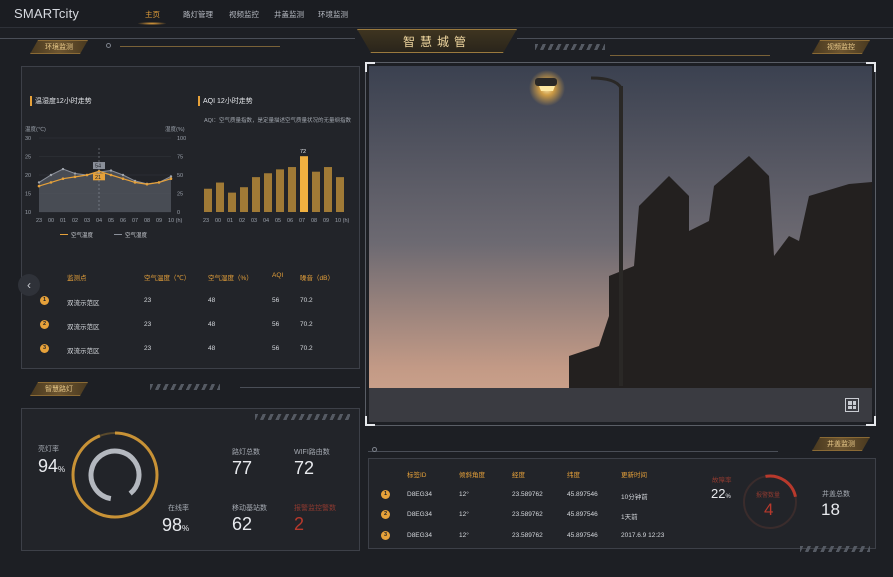  Describe the element at coordinates (277, 121) in the screenshot. I see `aqi-description: AQI：空气质量指数，是定量描述空气质量状况的无量纲指数` at that location.